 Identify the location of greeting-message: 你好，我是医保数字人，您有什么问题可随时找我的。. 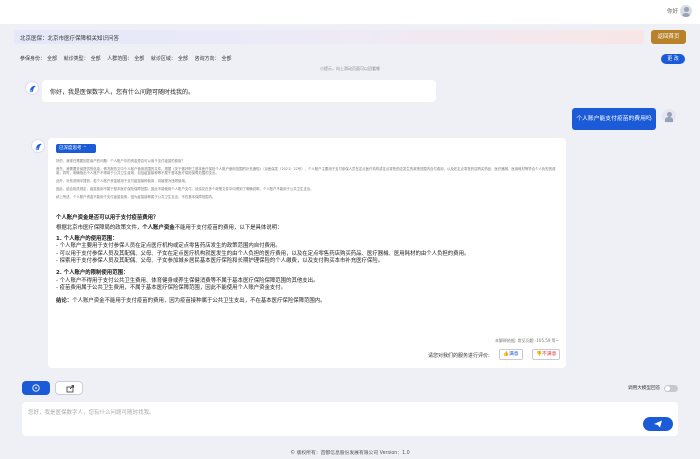
(239, 91).